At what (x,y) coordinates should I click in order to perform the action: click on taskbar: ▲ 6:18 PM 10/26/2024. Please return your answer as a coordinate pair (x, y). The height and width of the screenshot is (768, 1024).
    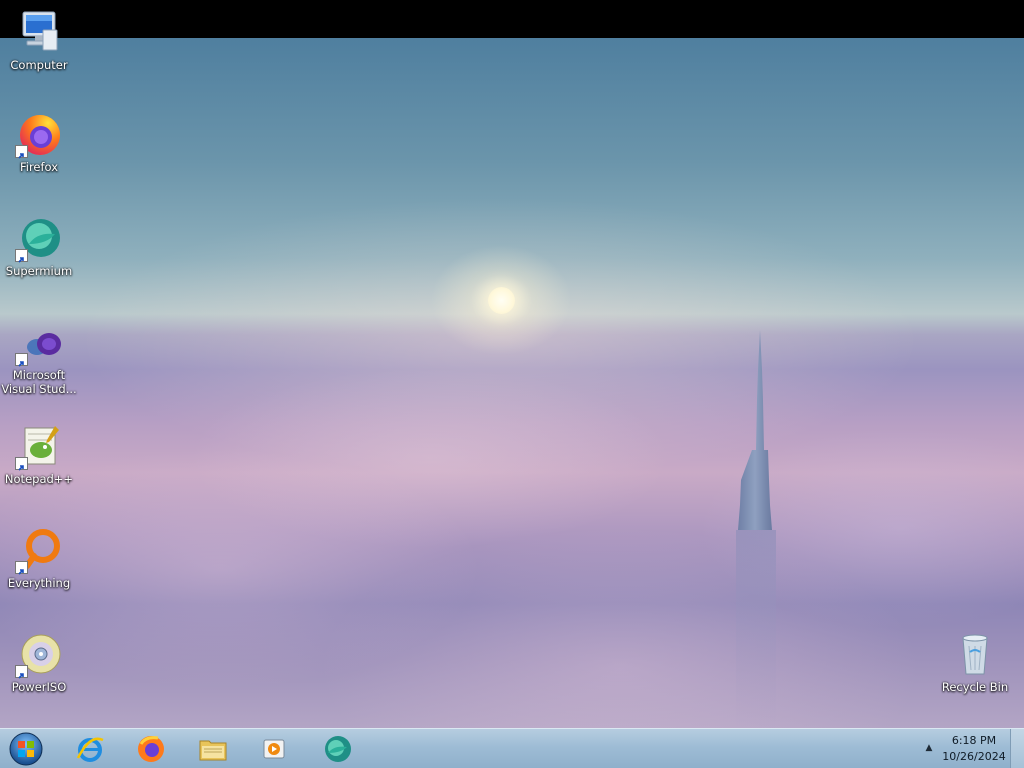
    Looking at the image, I should click on (512, 748).